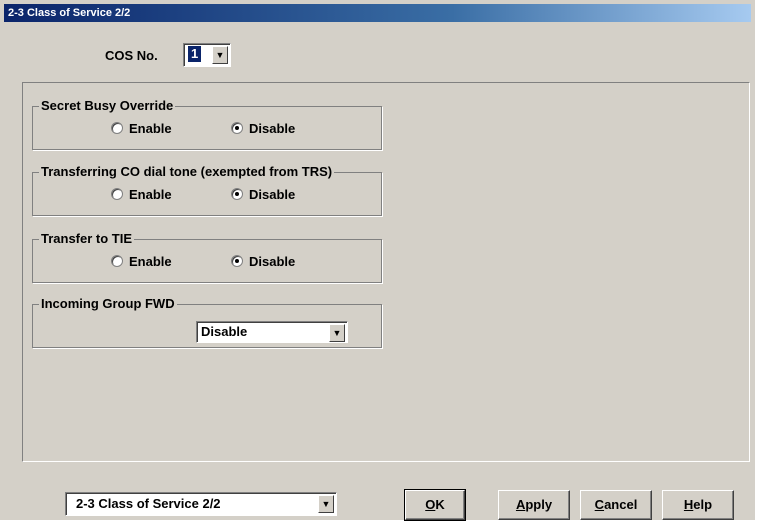 The width and height of the screenshot is (765, 531). I want to click on page-select-value: 2-3 Class of Service 2/2, so click(148, 503).